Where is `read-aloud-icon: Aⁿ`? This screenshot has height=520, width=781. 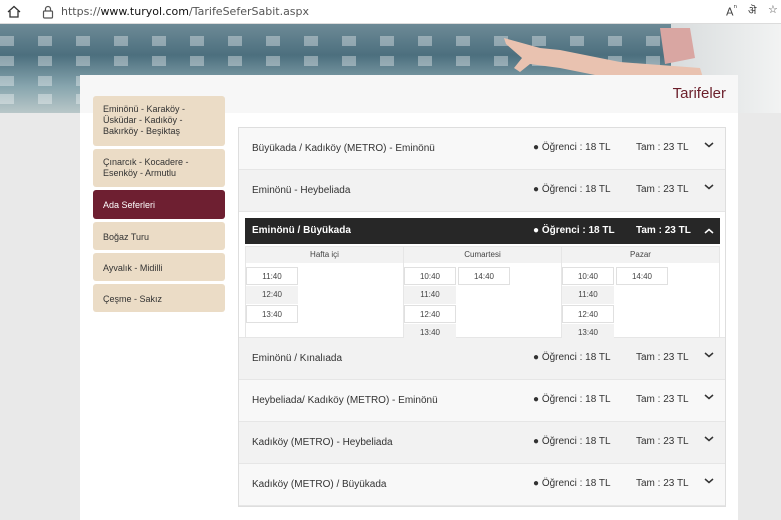
read-aloud-icon: Aⁿ is located at coordinates (731, 11).